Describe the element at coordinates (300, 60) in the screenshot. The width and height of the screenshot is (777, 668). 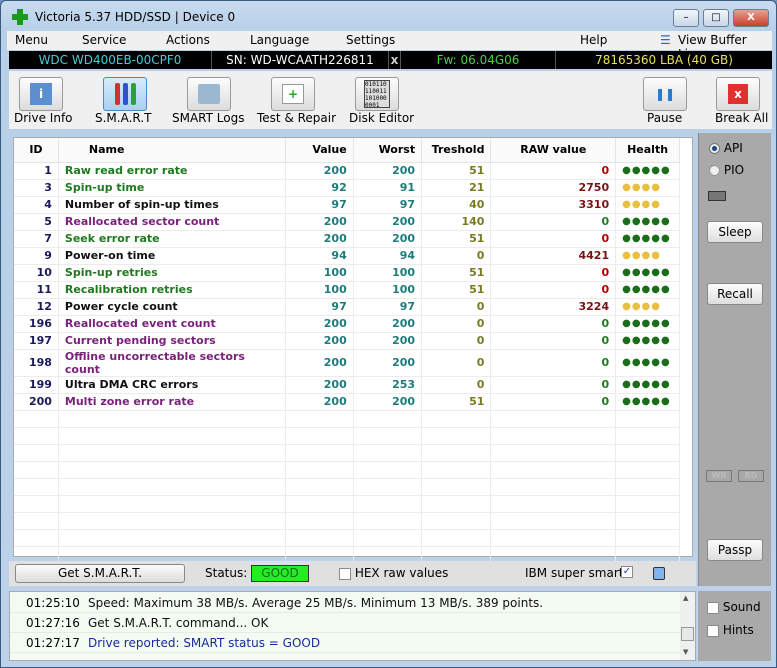
I see `drive-serial: SN: WD-WCAATH226811` at that location.